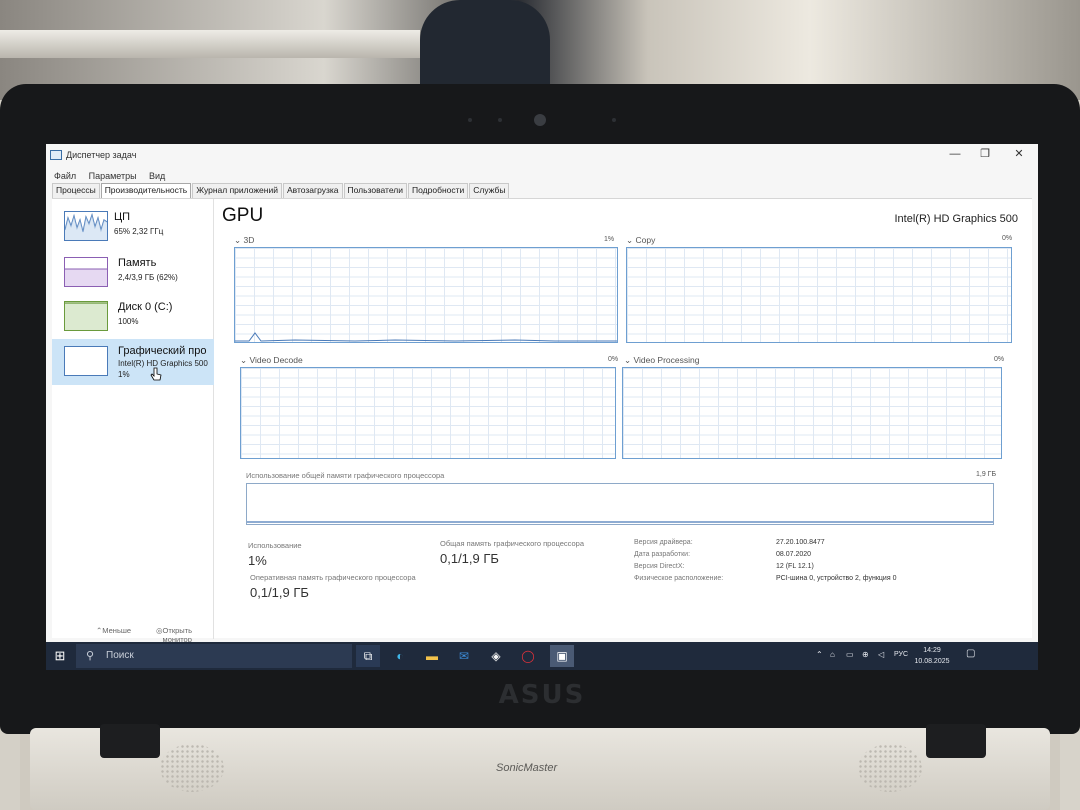  What do you see at coordinates (243, 215) in the screenshot?
I see `page-title: GPU` at bounding box center [243, 215].